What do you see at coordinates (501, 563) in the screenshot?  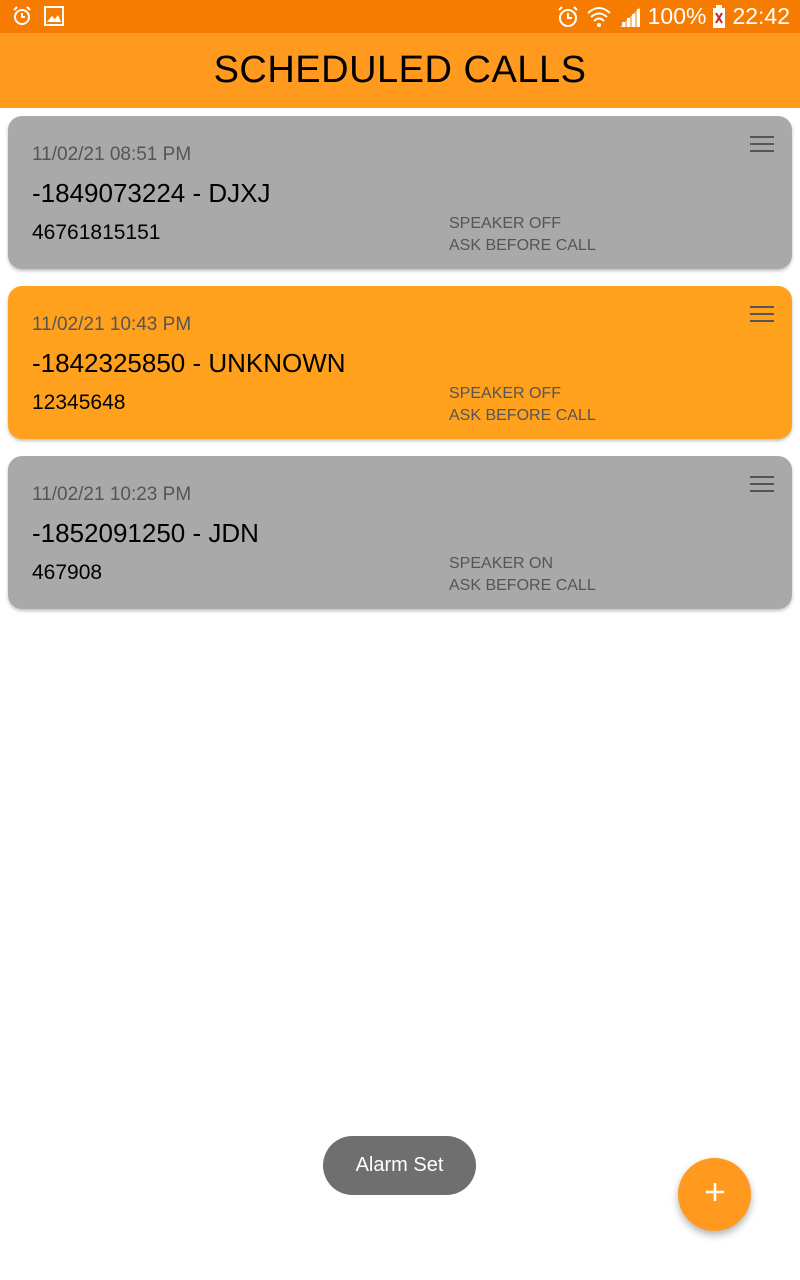 I see `call-speaker-status: SPEAKER ON` at bounding box center [501, 563].